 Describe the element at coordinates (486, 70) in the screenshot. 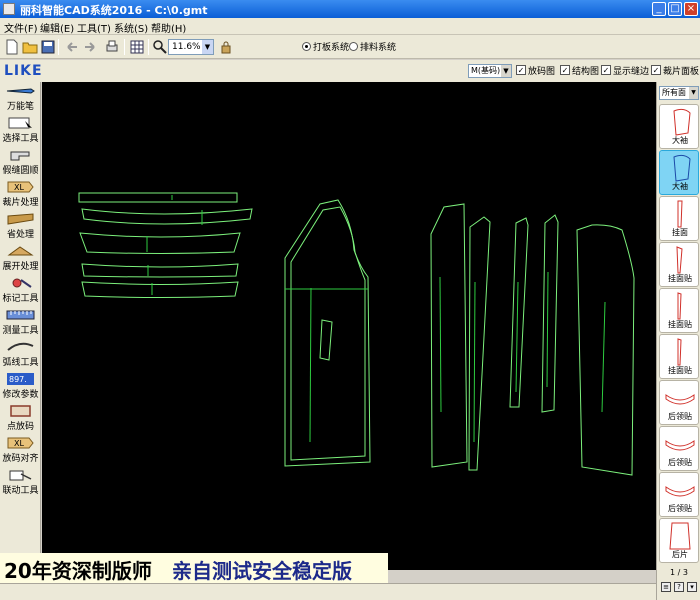

I see `size-select-value: M(基码)` at that location.